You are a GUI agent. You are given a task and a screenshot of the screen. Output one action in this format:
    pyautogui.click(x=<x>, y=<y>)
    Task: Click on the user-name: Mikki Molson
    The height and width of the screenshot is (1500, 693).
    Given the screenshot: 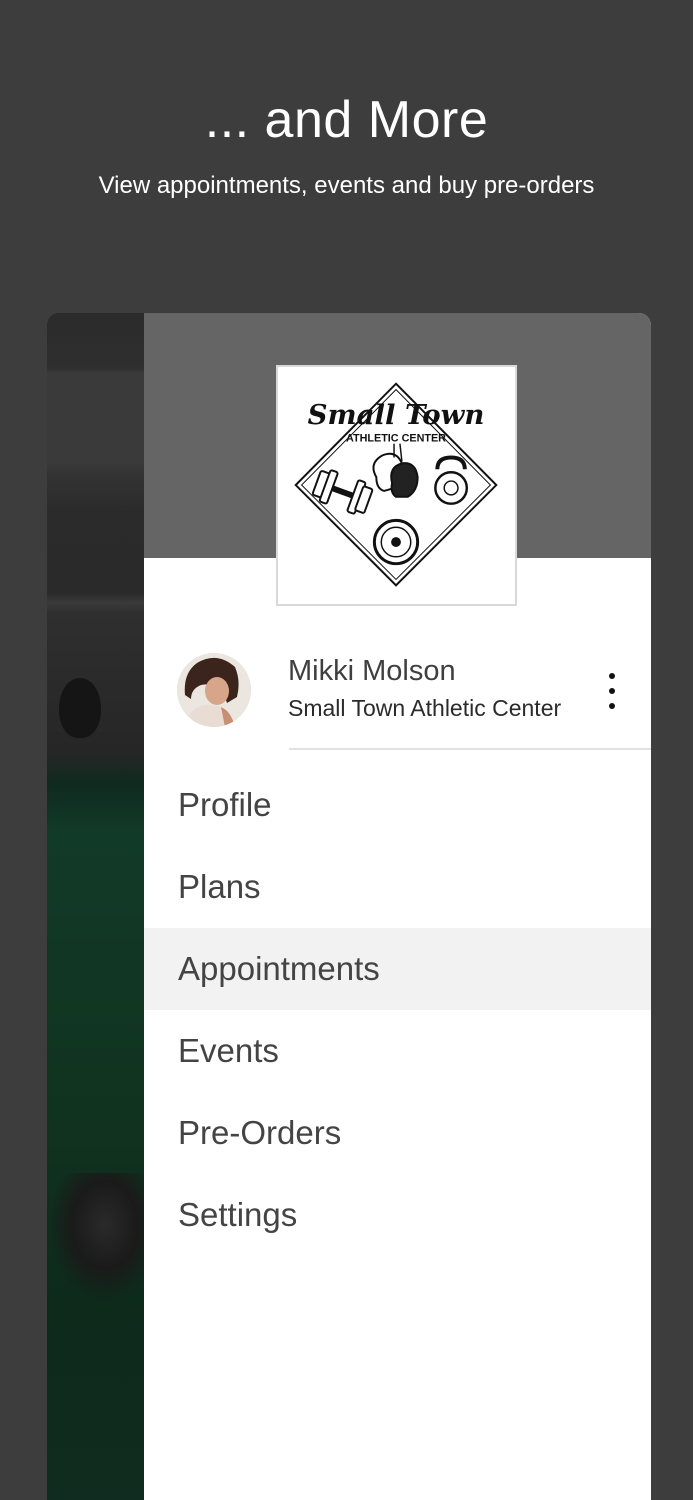 What is the action you would take?
    pyautogui.click(x=372, y=671)
    